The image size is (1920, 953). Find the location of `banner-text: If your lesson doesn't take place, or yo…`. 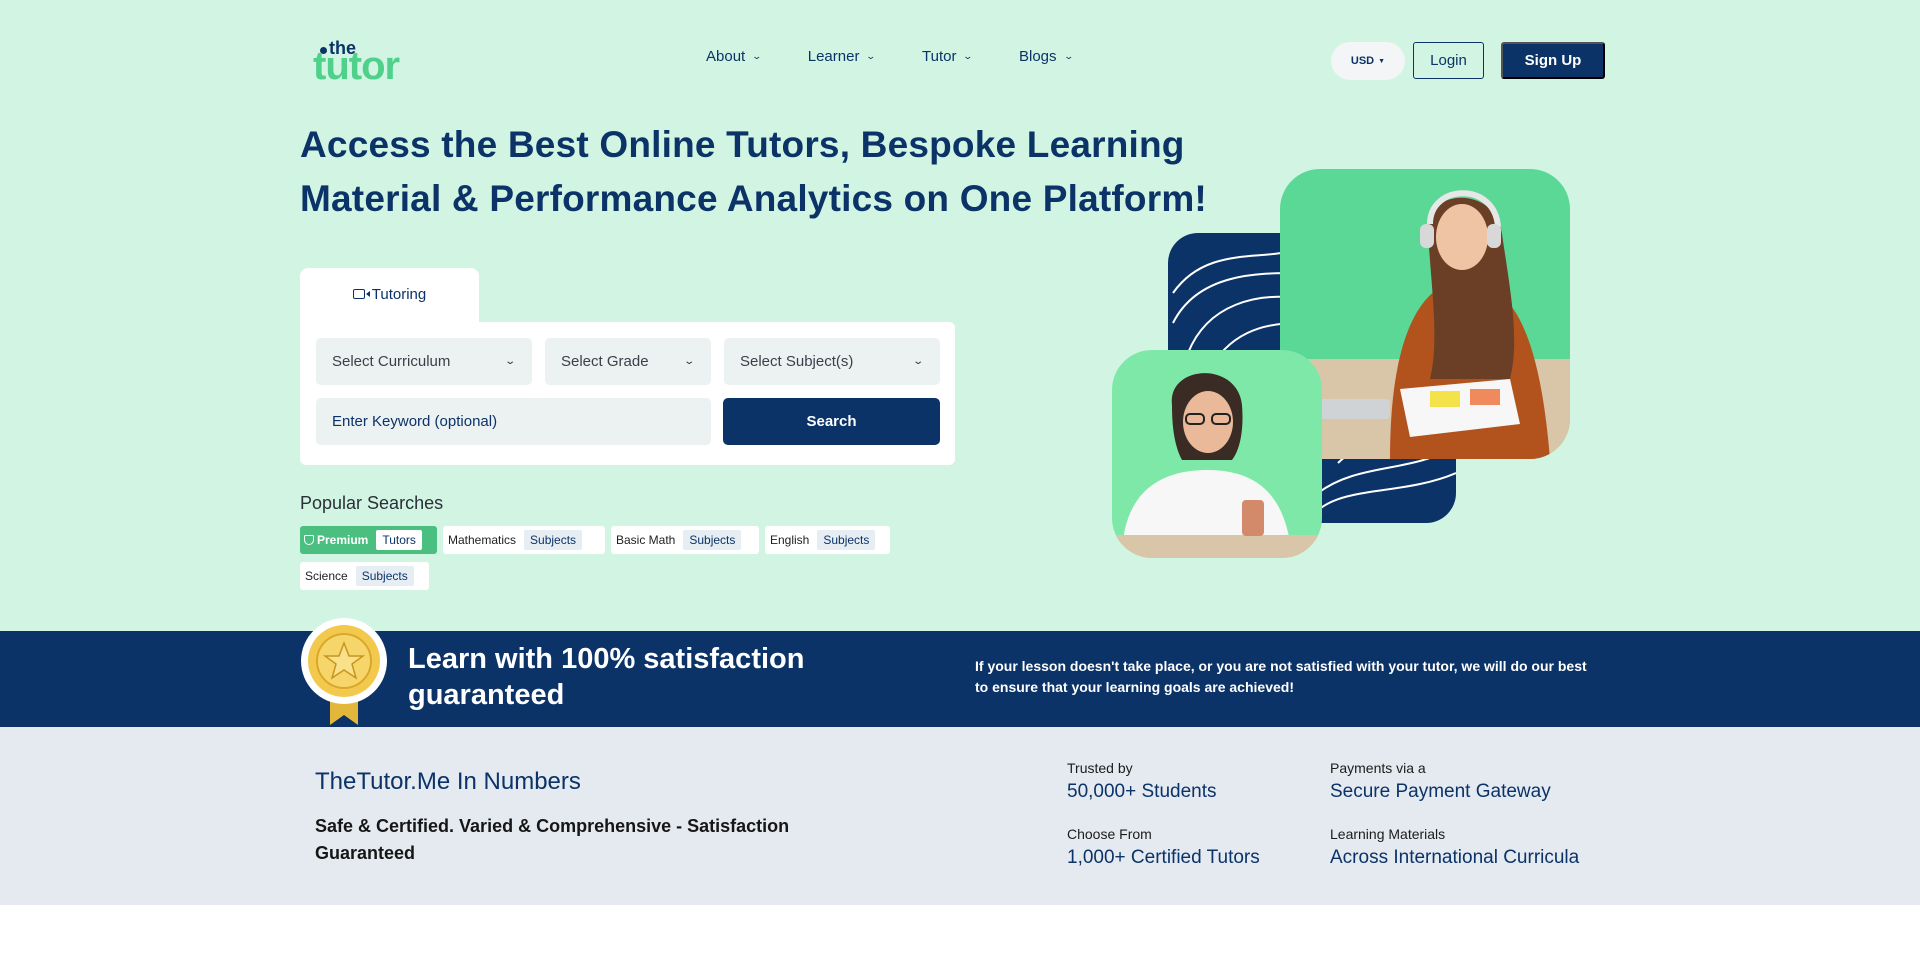

banner-text: If your lesson doesn't take place, or yo… is located at coordinates (1281, 676).